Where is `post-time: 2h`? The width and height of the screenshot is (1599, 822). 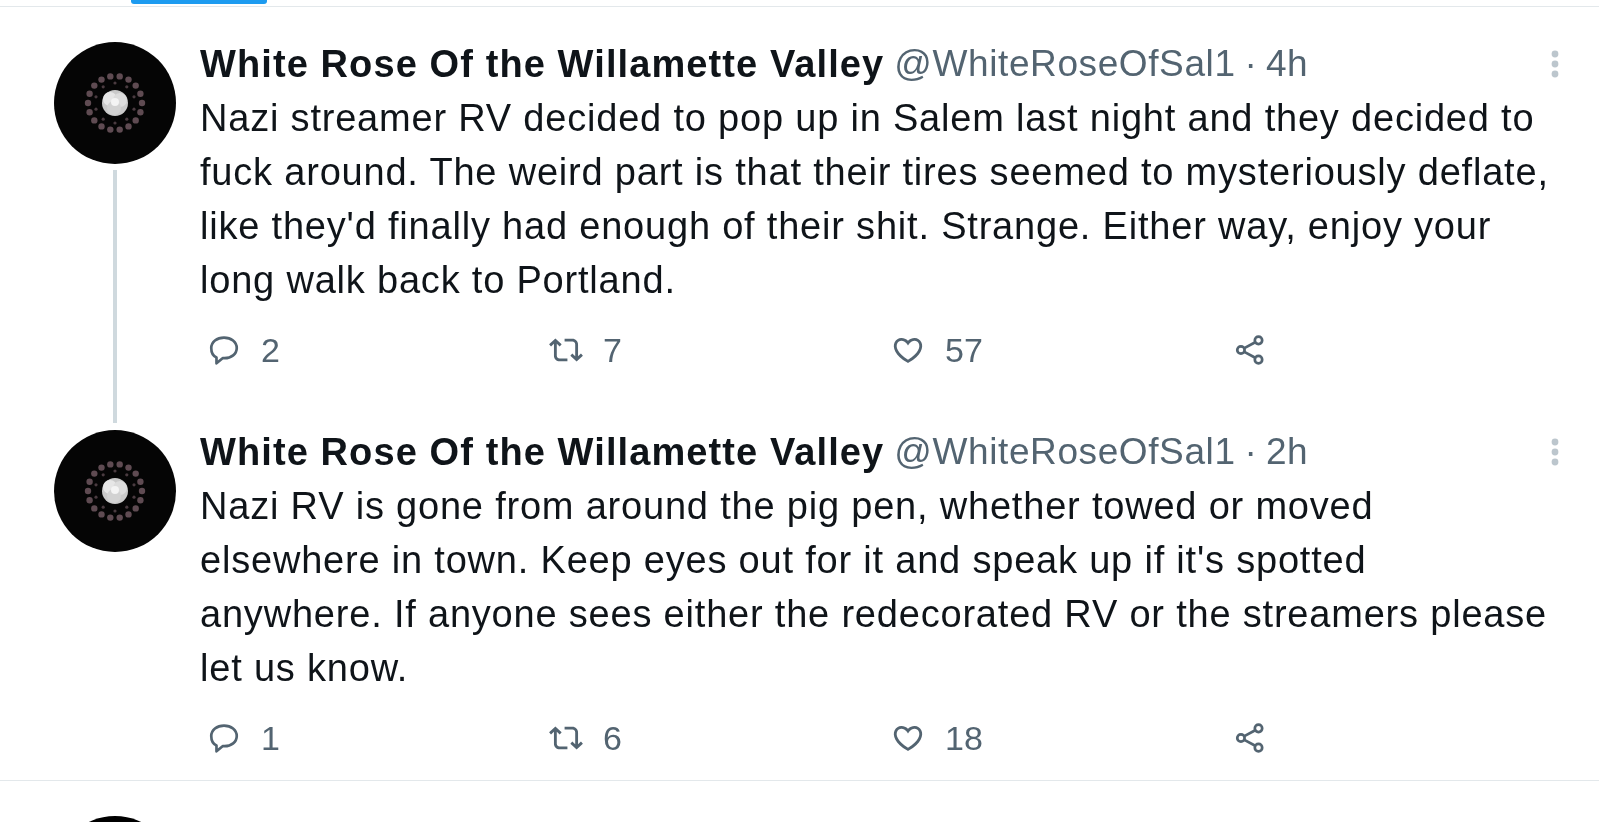
post-time: 2h is located at coordinates (1287, 452).